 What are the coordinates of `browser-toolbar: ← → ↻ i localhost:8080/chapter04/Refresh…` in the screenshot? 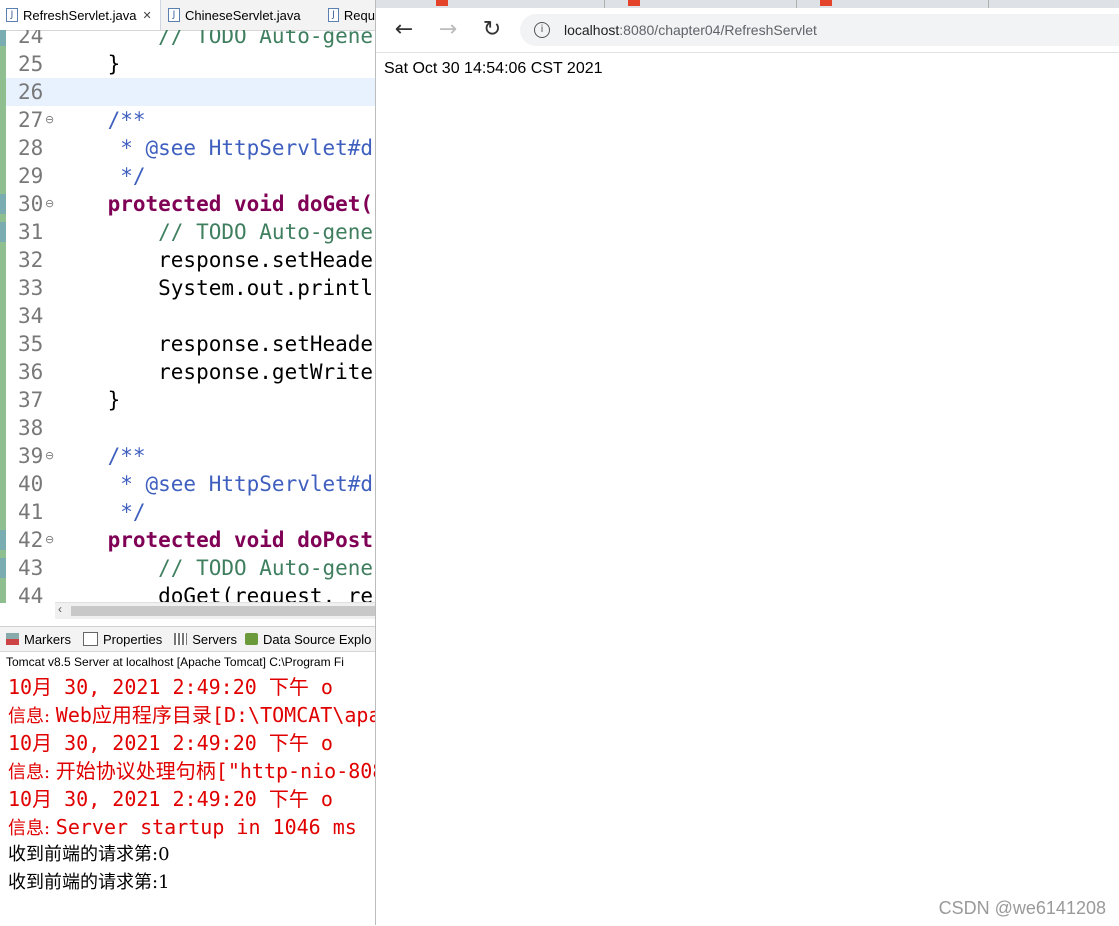 It's located at (747, 30).